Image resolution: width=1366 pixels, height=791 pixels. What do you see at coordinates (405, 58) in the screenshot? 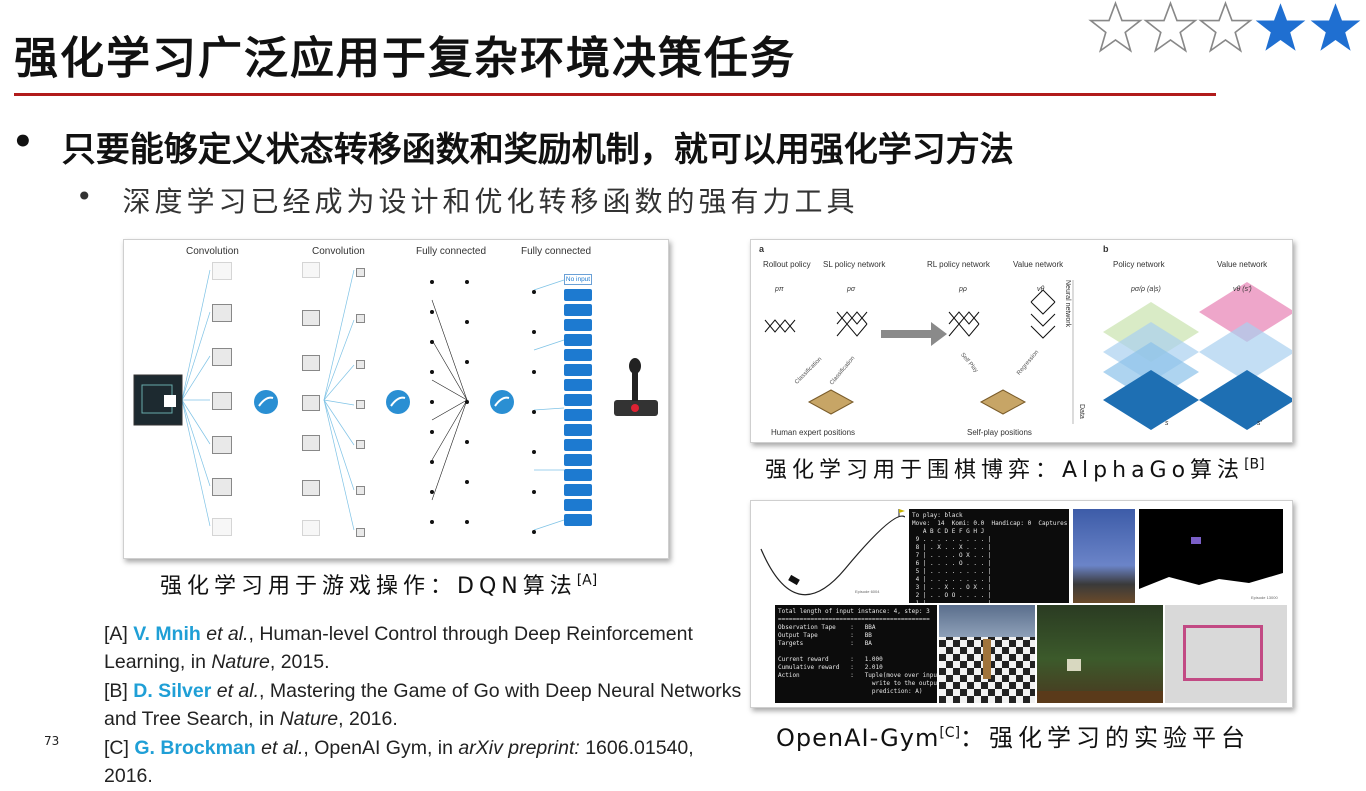
I see `slide-title: 强化学习广泛应用于复杂环境决策任务` at bounding box center [405, 58].